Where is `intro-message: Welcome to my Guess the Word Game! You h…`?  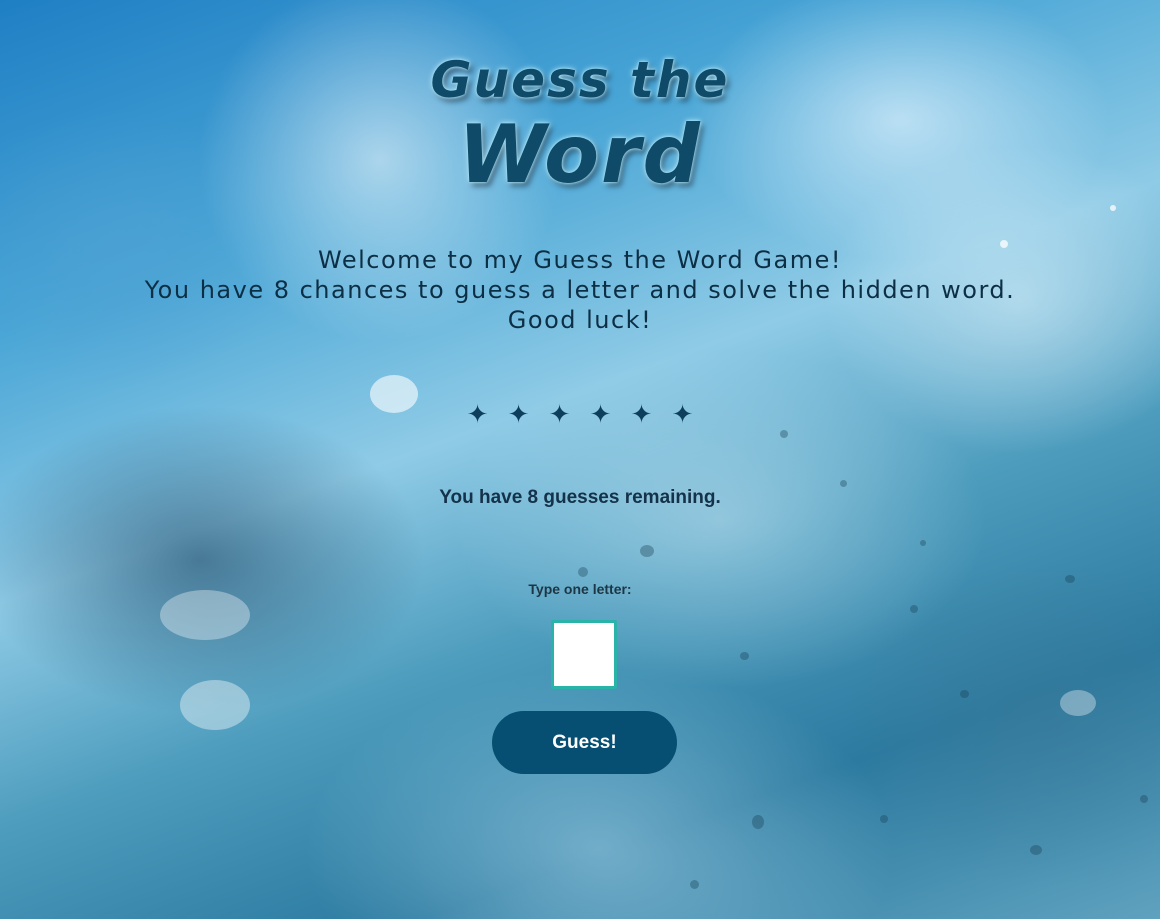 intro-message: Welcome to my Guess the Word Game! You h… is located at coordinates (580, 290).